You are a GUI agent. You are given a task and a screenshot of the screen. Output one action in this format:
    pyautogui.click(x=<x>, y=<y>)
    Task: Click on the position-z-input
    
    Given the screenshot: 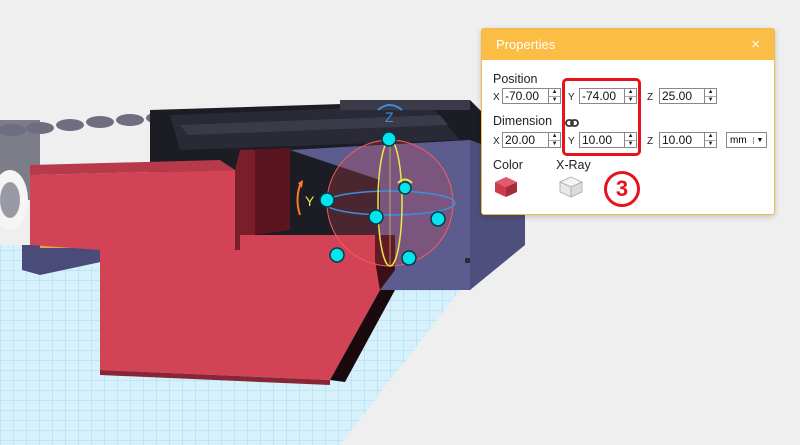 What is the action you would take?
    pyautogui.click(x=682, y=96)
    